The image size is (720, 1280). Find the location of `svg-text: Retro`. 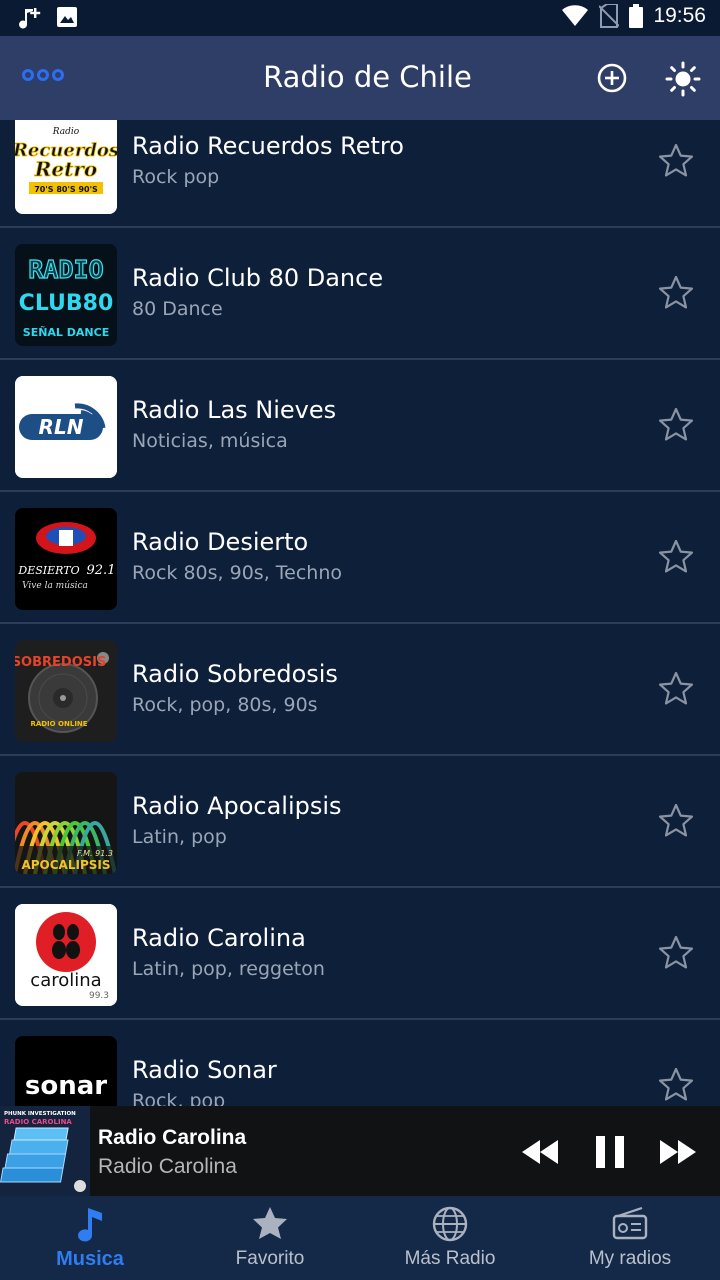

svg-text: Retro is located at coordinates (65, 169).